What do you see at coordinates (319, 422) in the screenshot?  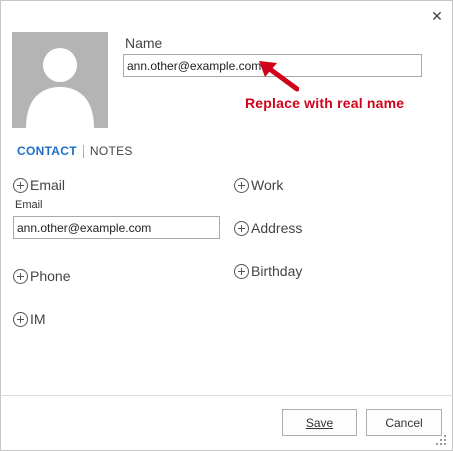 I see `save-button: Save` at bounding box center [319, 422].